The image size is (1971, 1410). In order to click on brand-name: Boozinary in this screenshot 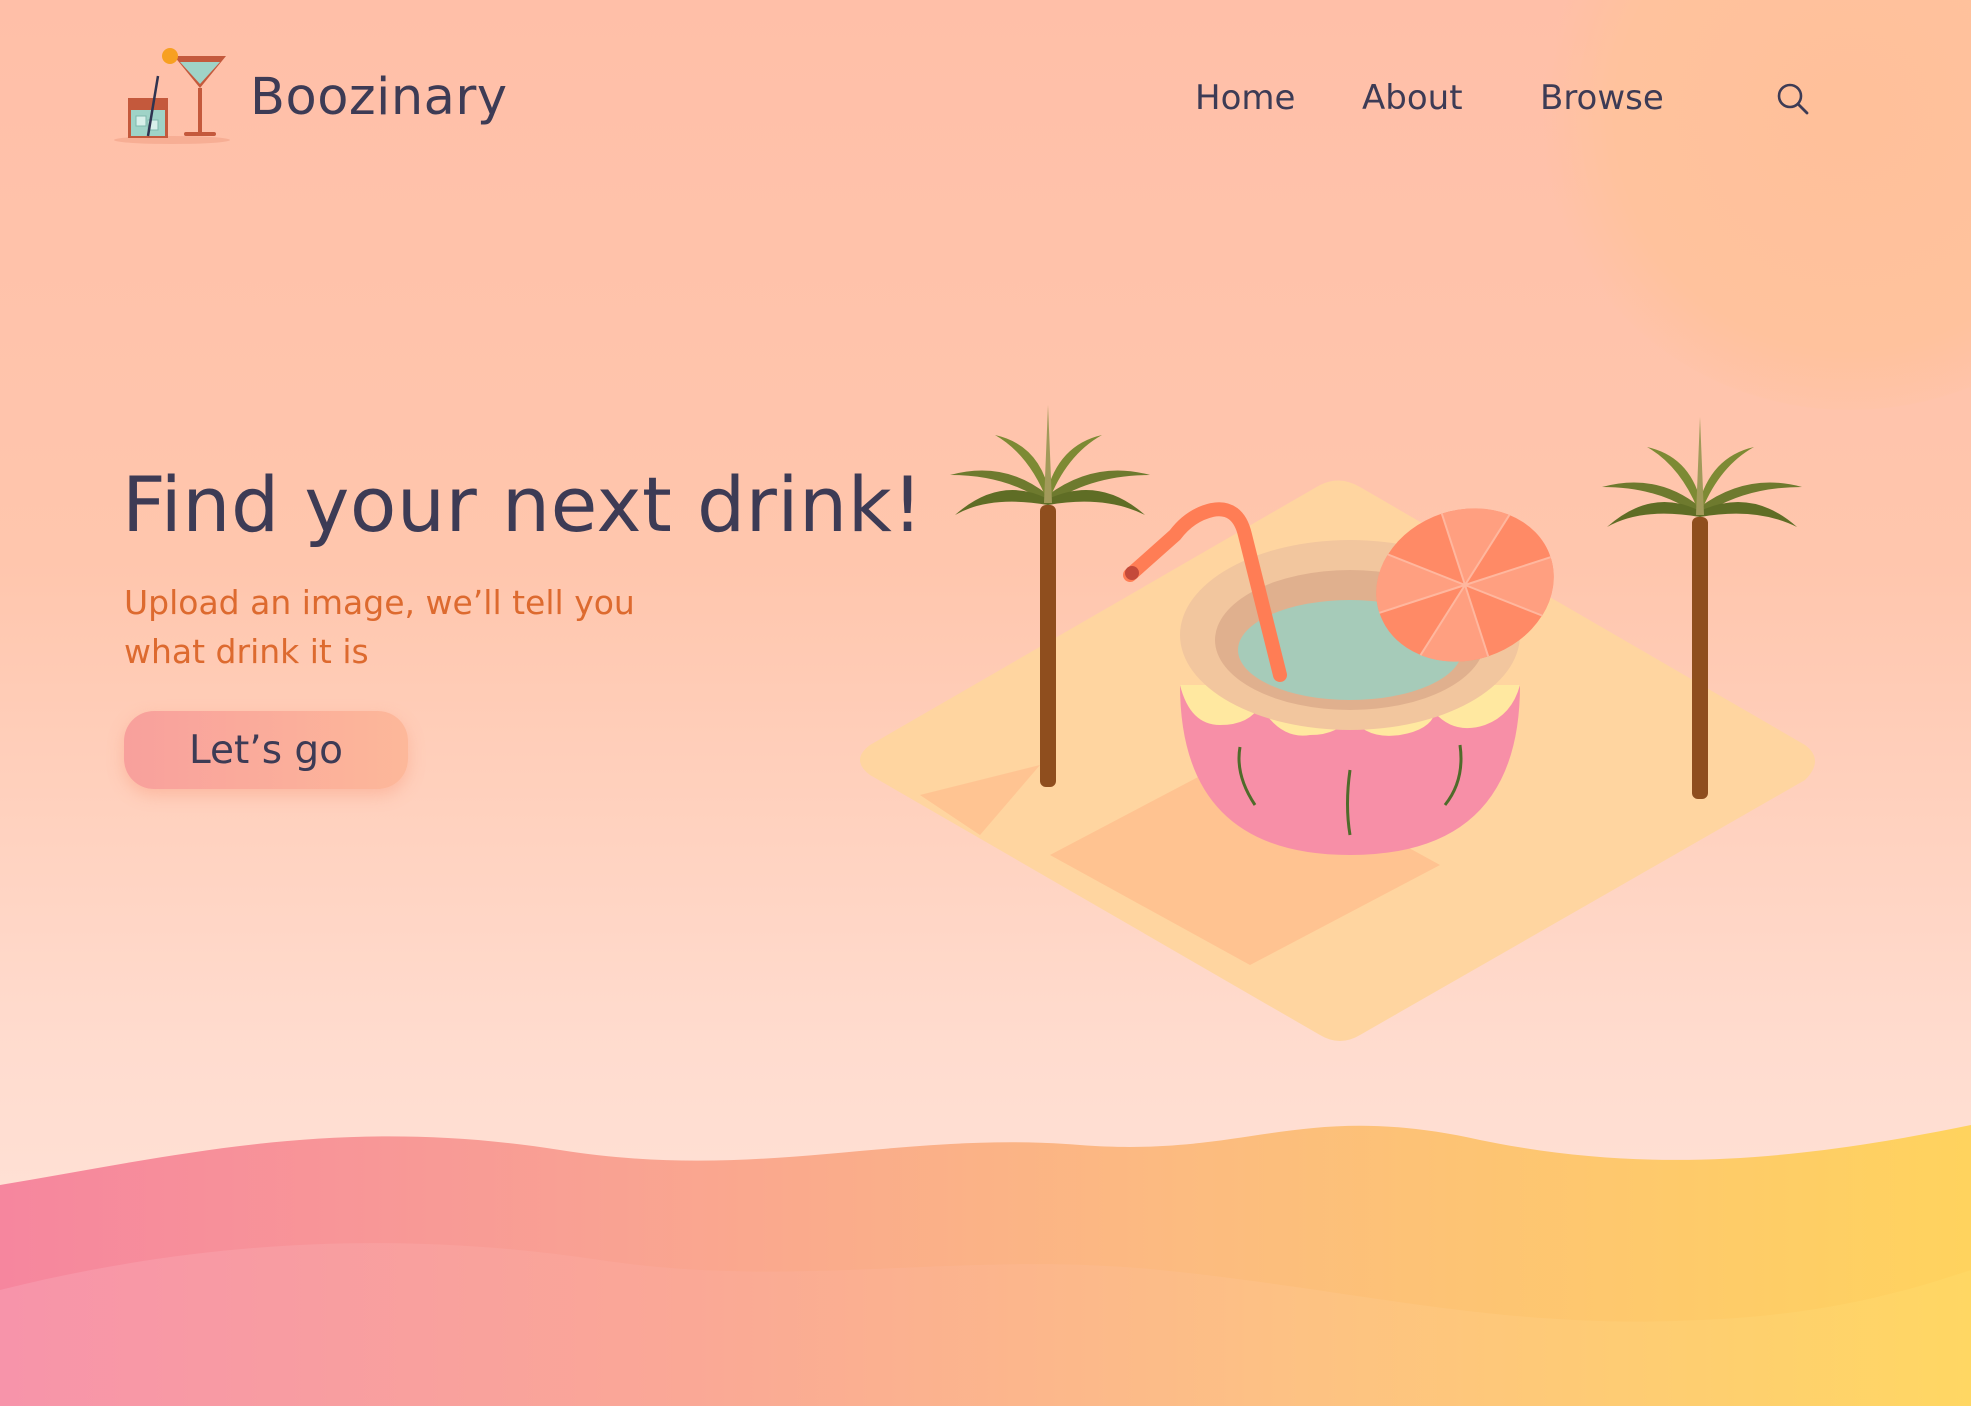, I will do `click(379, 97)`.